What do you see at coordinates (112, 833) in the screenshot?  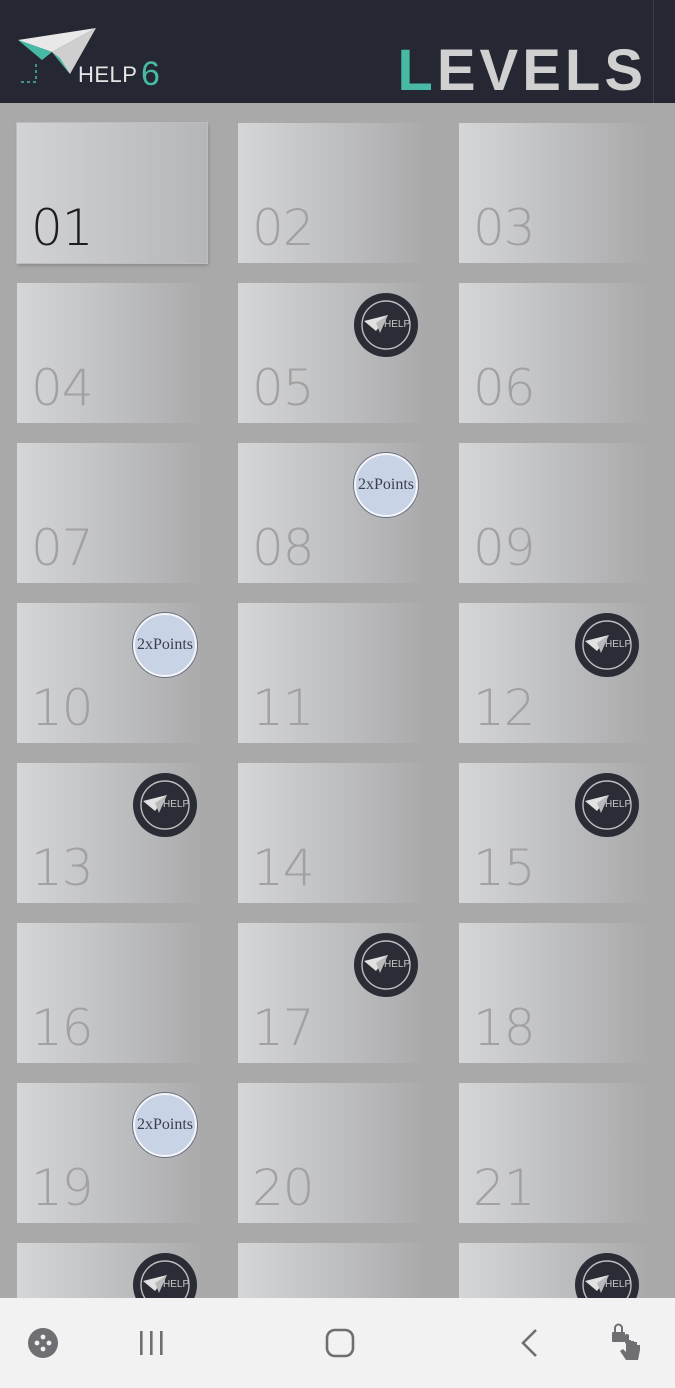 I see `level-tile: 13 HELP` at bounding box center [112, 833].